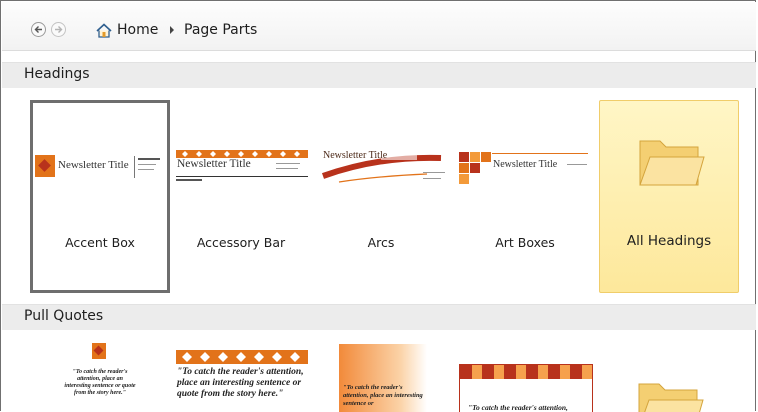 The image size is (758, 412). I want to click on home-icon, so click(104, 30).